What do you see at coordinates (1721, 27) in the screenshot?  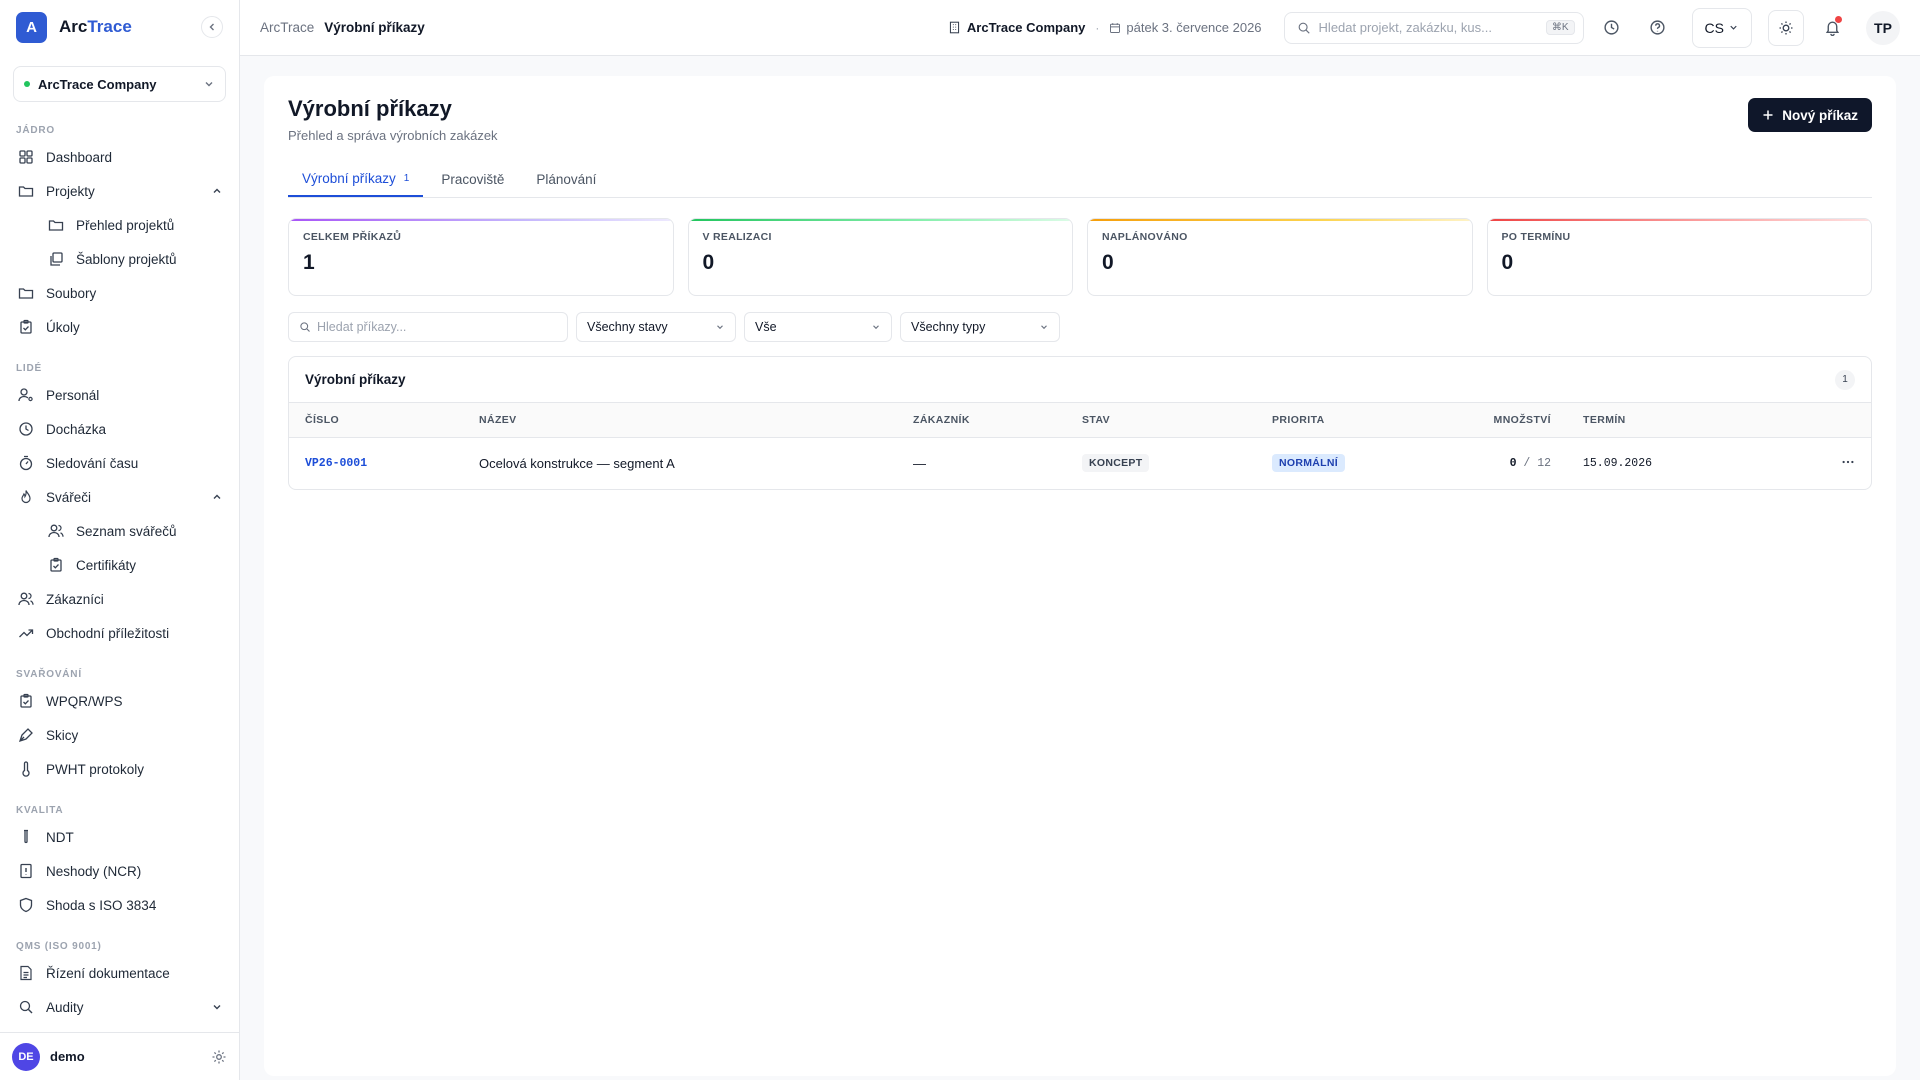 I see `language-selector: CS` at bounding box center [1721, 27].